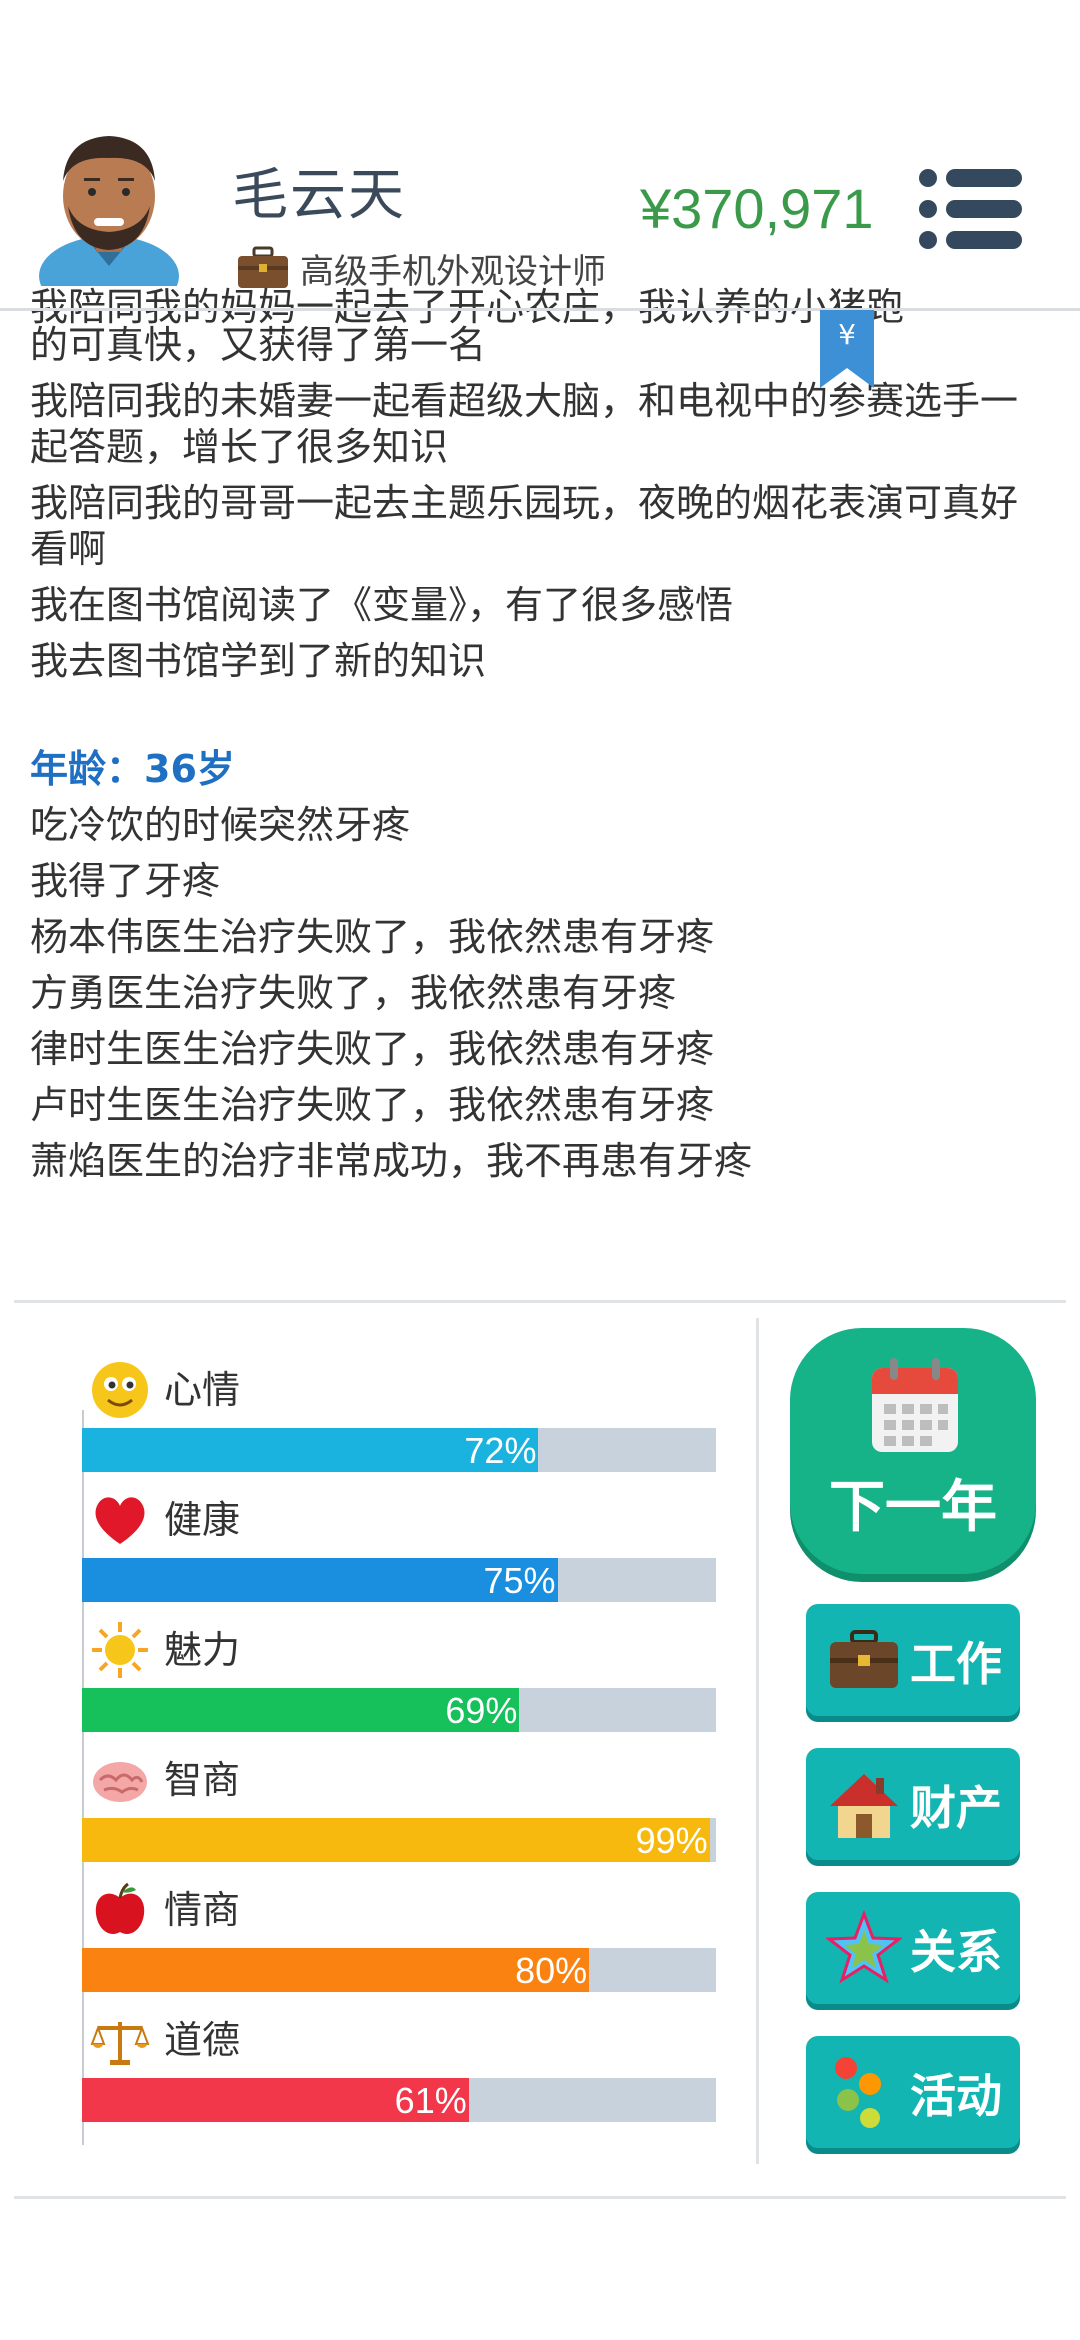  I want to click on stats-axis-line, so click(83, 1777).